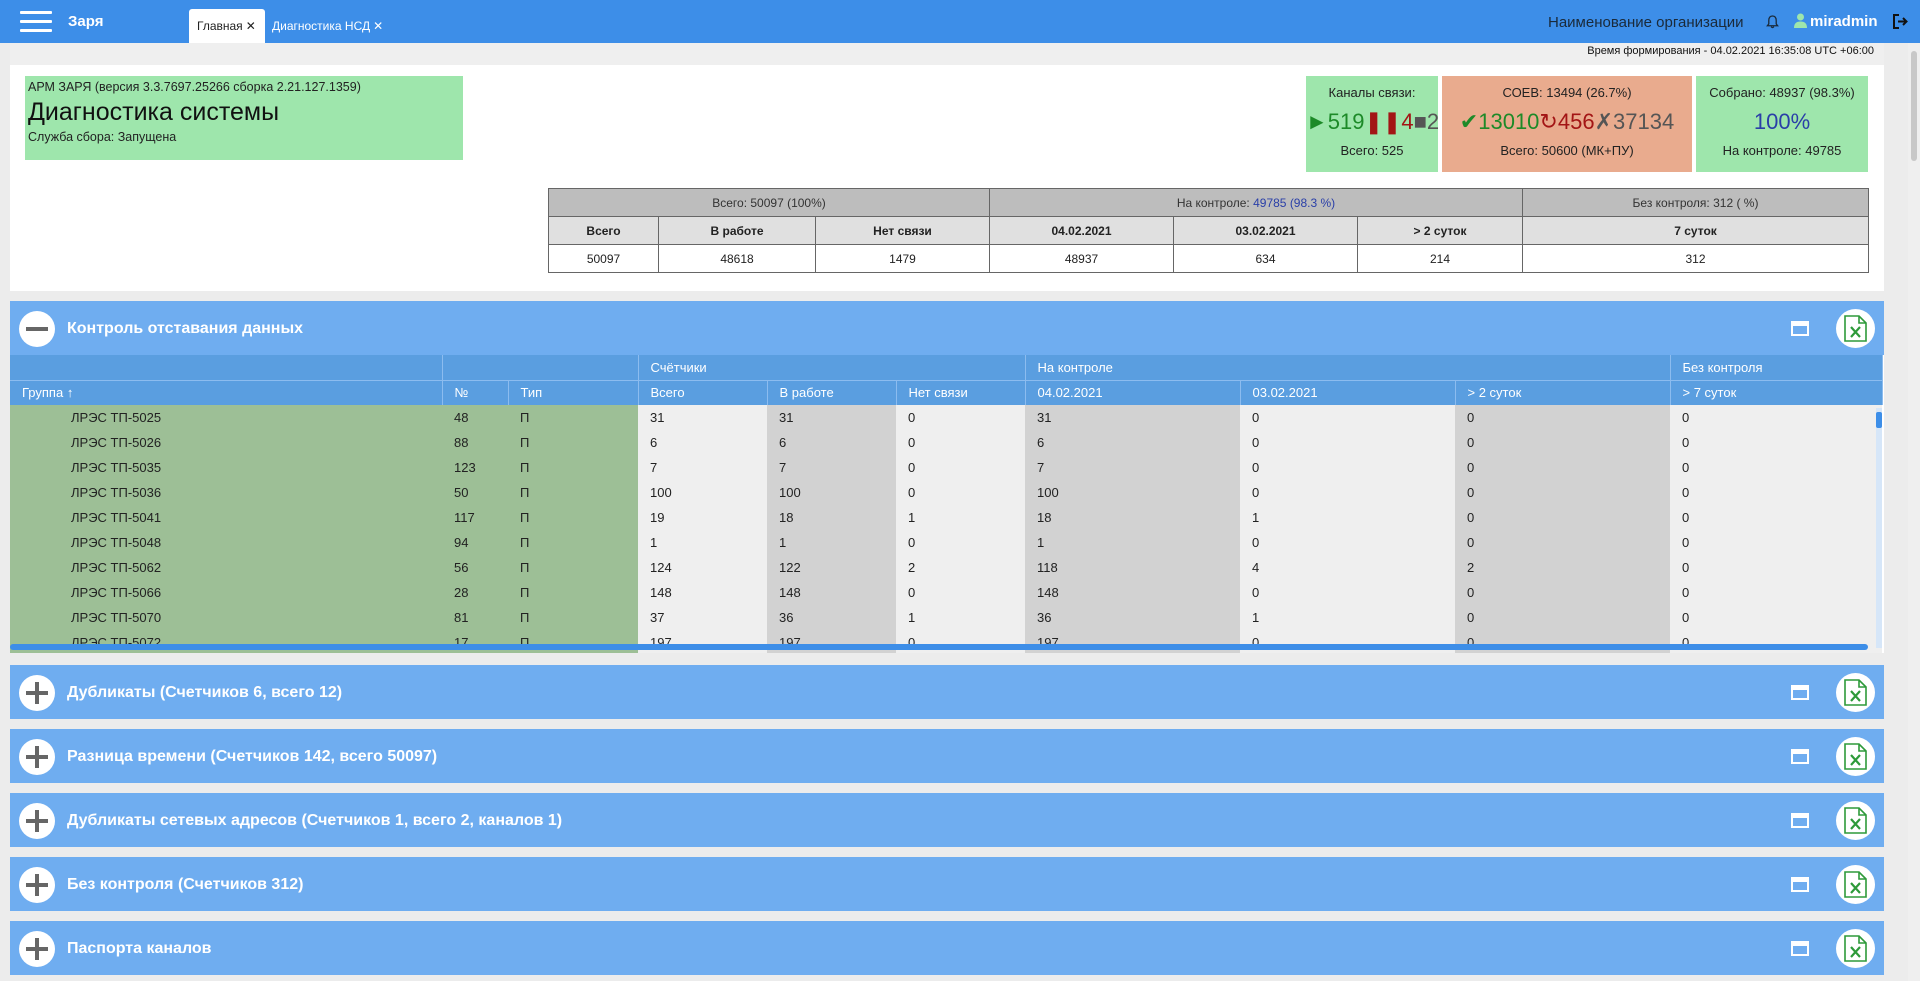  I want to click on table-row: ЛРЭС ТП-5070 81 П 37 36 1 36 1 0 0, so click(946, 617).